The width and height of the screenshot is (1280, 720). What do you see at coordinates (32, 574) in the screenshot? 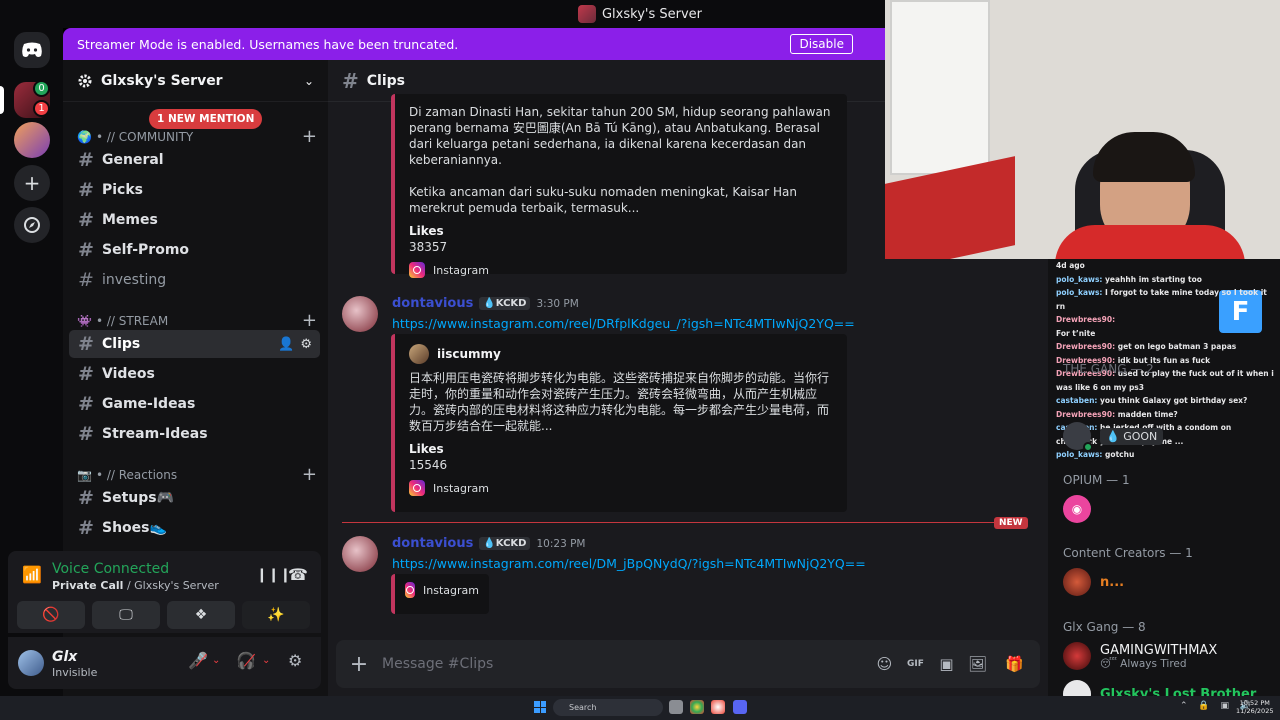
I see `signal-icon: 📶` at bounding box center [32, 574].